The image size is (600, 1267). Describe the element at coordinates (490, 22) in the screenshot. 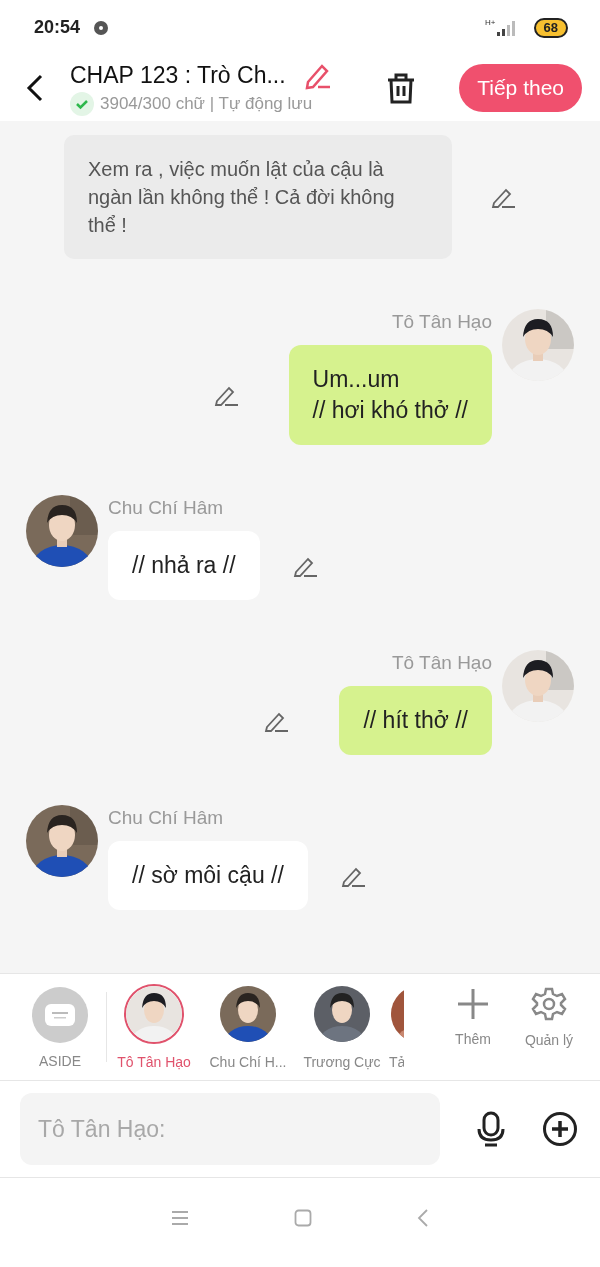

I see `network-type: H+` at that location.